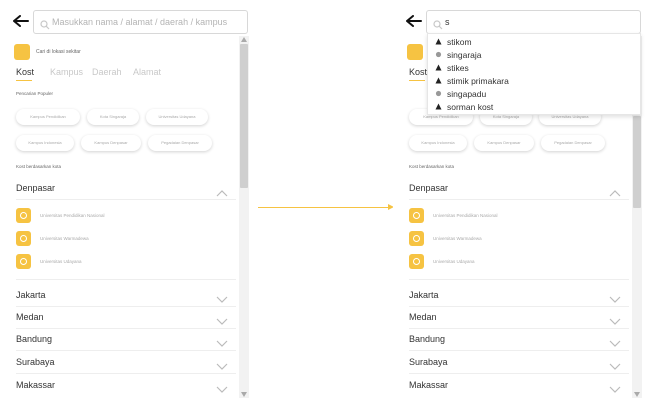 Image resolution: width=657 pixels, height=413 pixels. I want to click on suggestion-text: stikes, so click(458, 68).